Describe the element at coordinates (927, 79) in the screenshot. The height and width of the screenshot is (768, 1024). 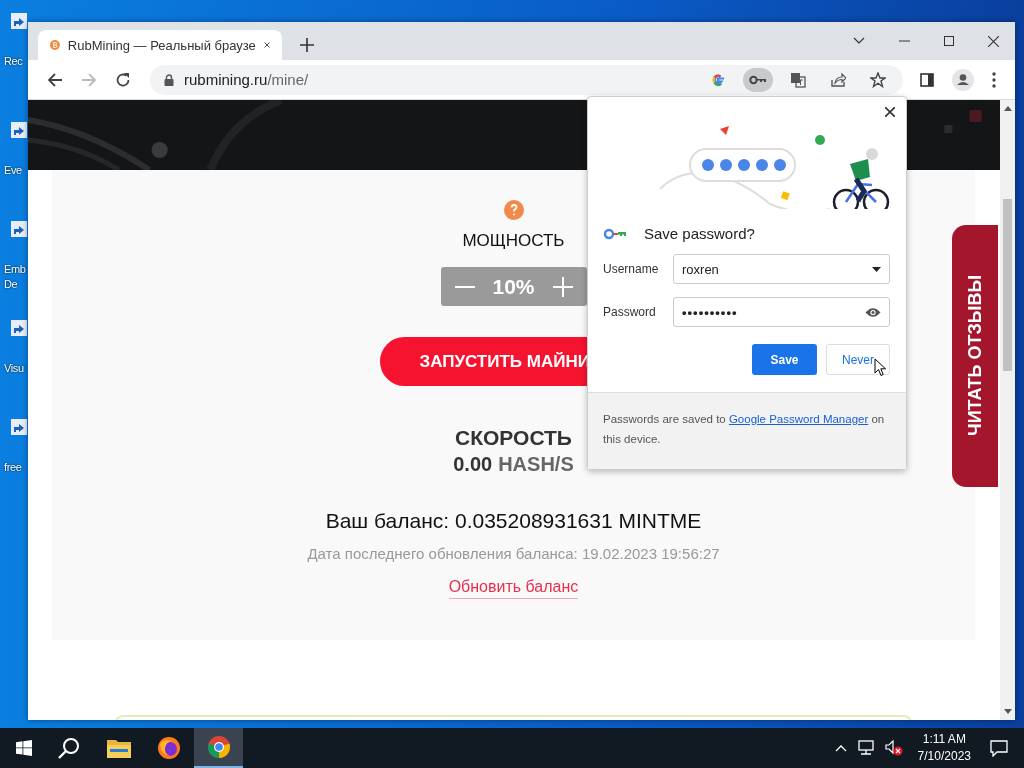
I see `side-panel-icon` at that location.